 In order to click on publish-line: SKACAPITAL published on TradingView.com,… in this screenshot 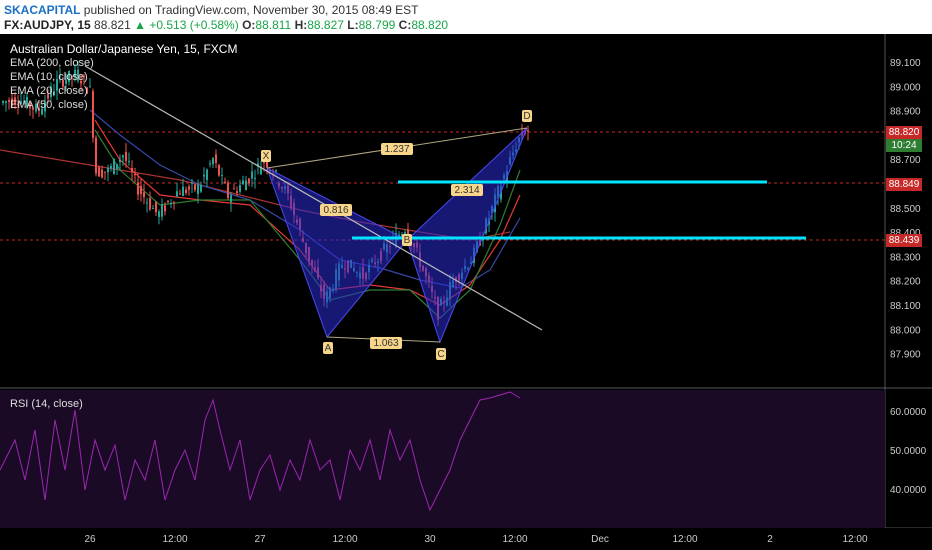, I will do `click(211, 10)`.